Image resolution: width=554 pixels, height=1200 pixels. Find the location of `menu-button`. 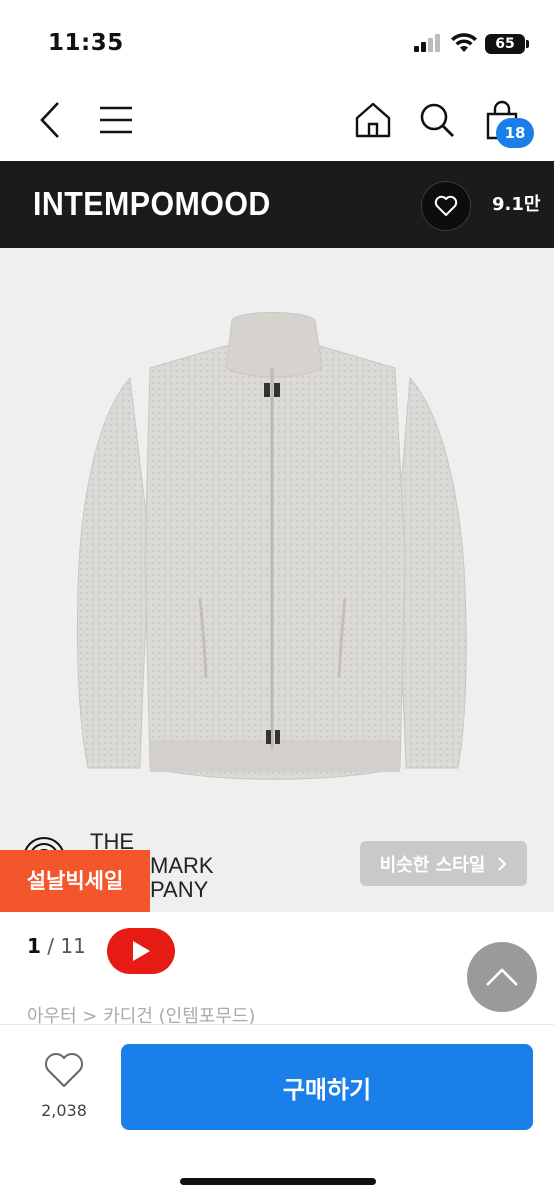

menu-button is located at coordinates (116, 120).